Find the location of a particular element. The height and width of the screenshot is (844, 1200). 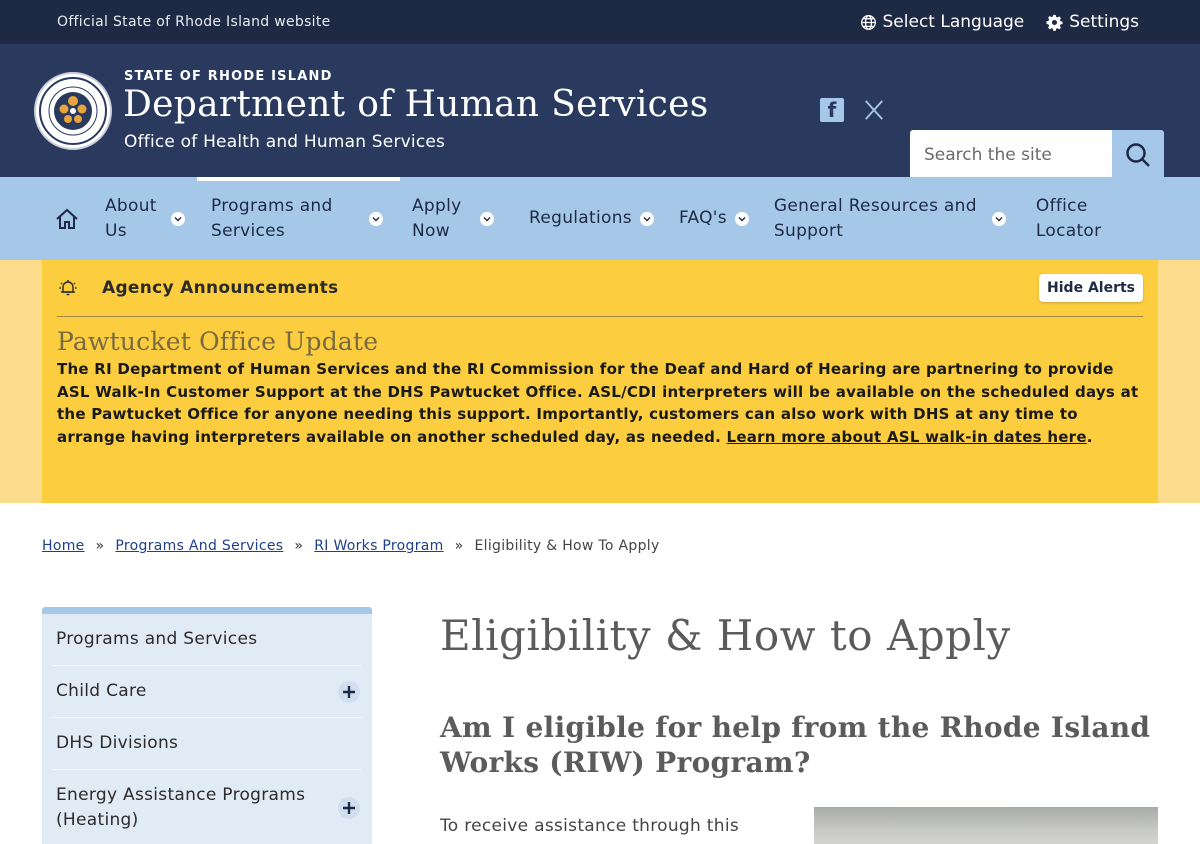

nav-office-locator-label: Office Locator is located at coordinates (1068, 218).